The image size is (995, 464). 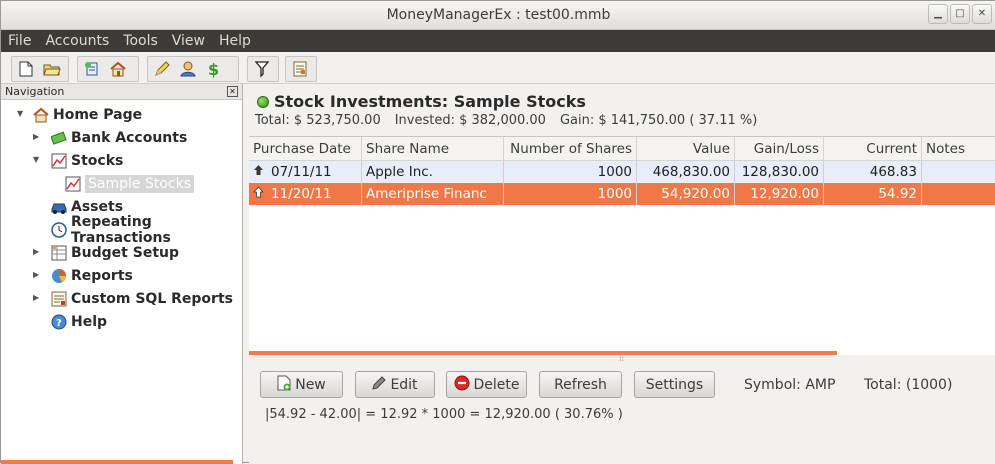 What do you see at coordinates (102, 276) in the screenshot?
I see `tree-label: Reports` at bounding box center [102, 276].